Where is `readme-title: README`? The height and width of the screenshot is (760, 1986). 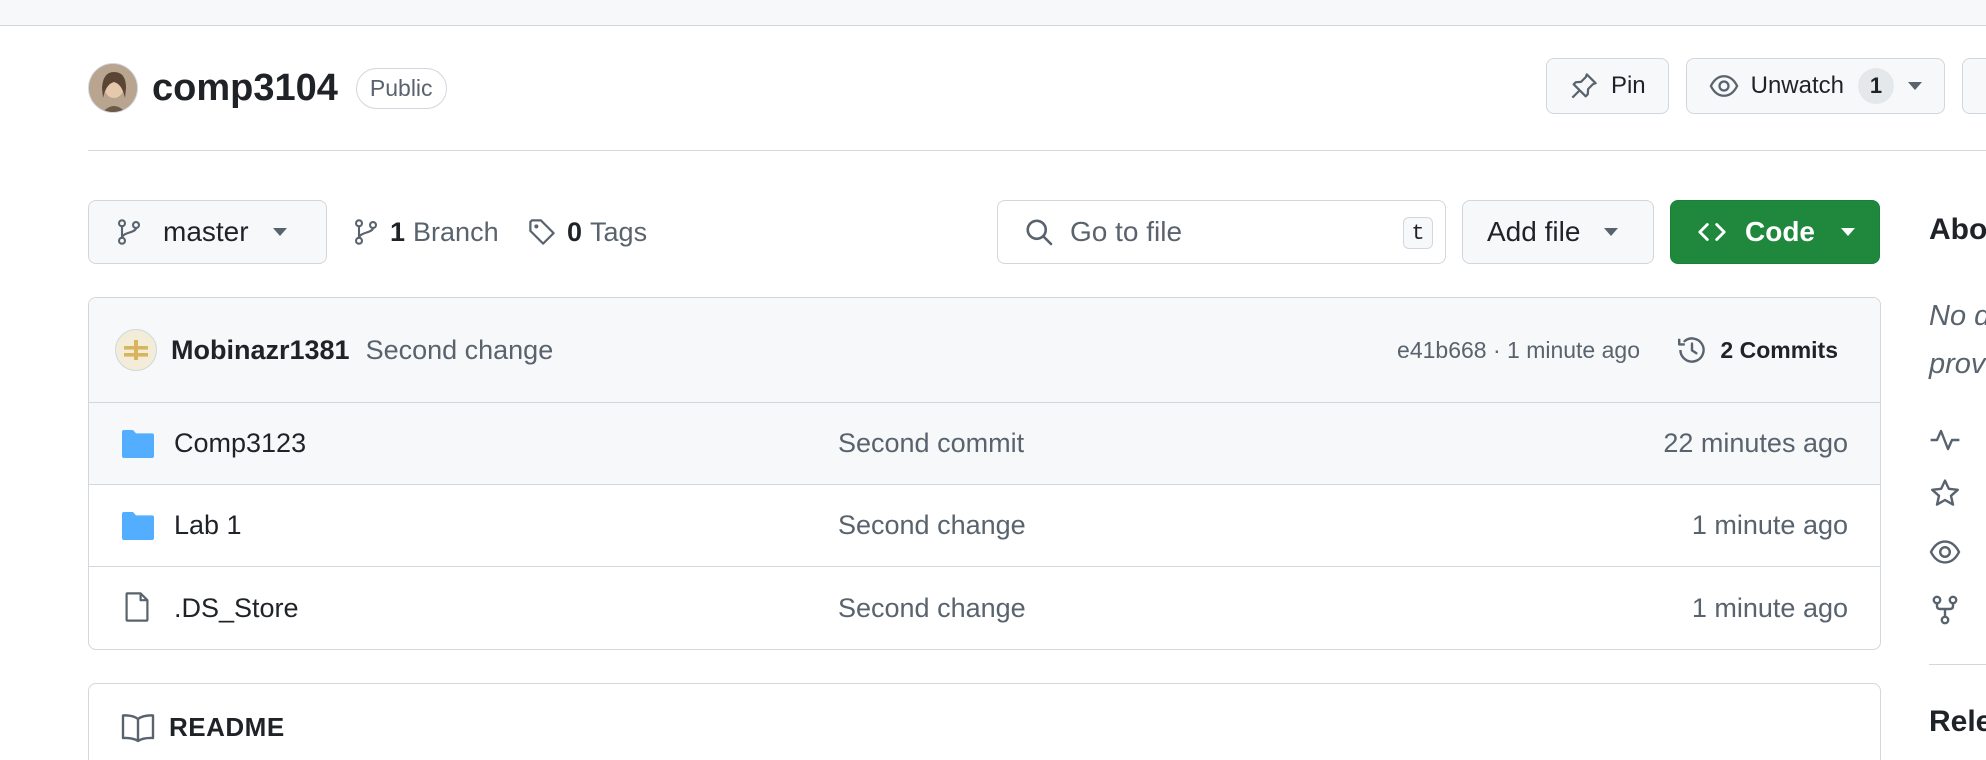 readme-title: README is located at coordinates (227, 727).